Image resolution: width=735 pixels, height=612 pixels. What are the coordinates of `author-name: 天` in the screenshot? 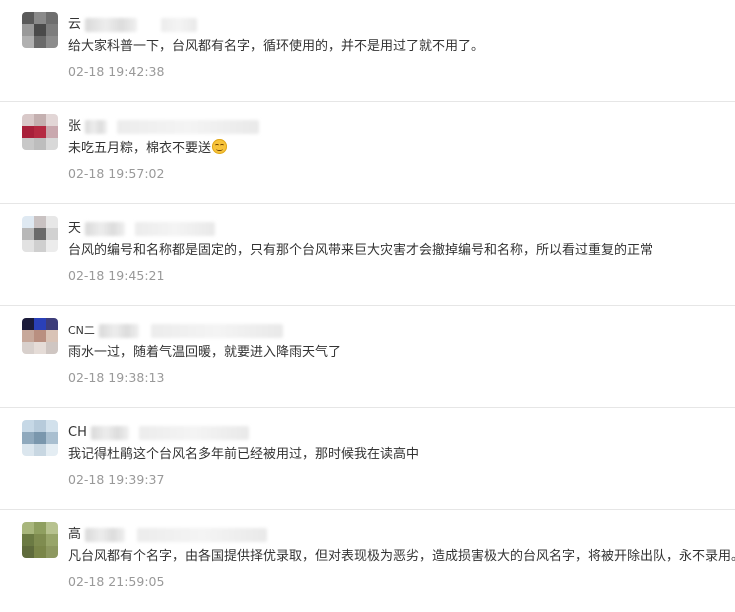 It's located at (74, 229).